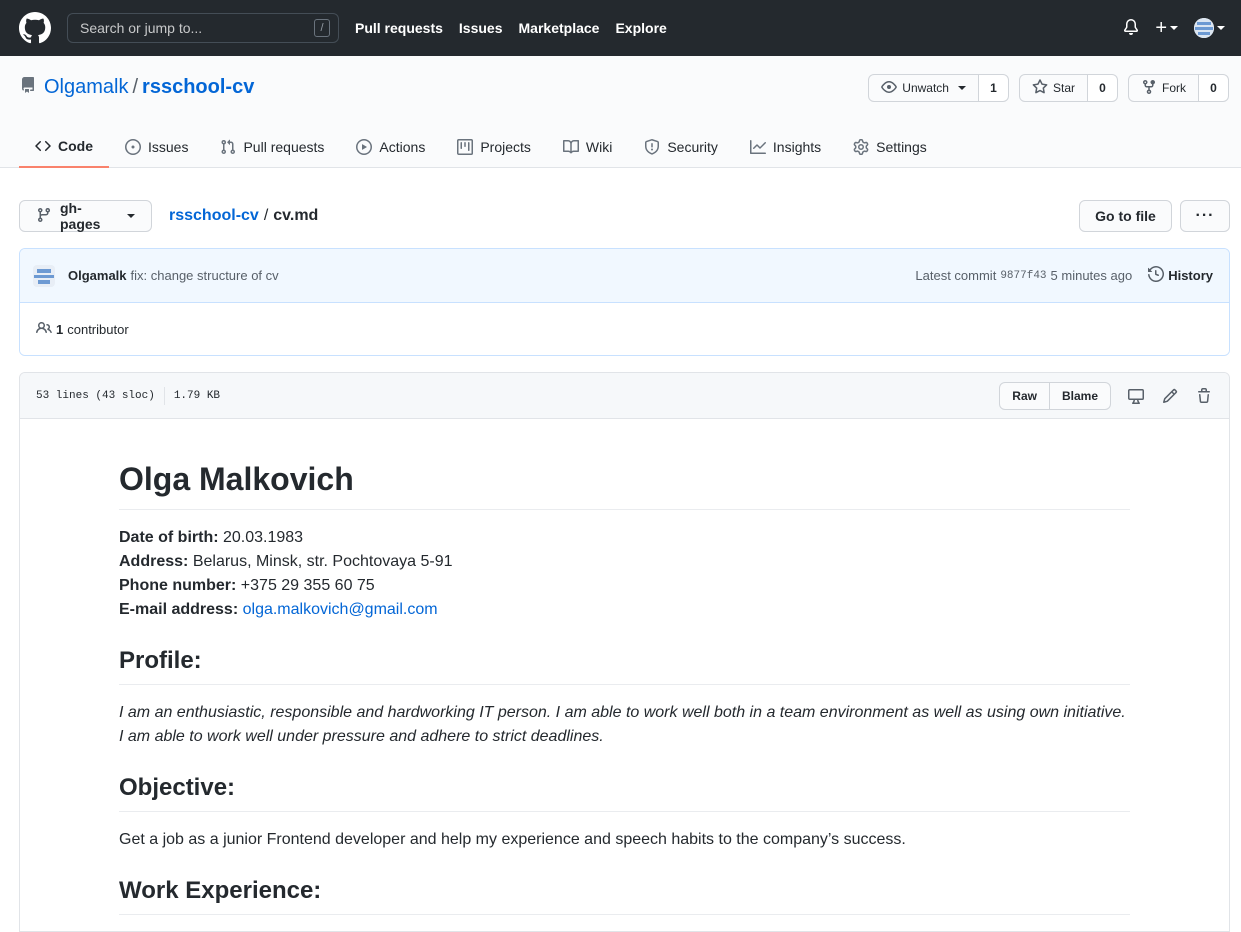 The height and width of the screenshot is (932, 1241). Describe the element at coordinates (203, 28) in the screenshot. I see `search-input: Search or jump to... /` at that location.